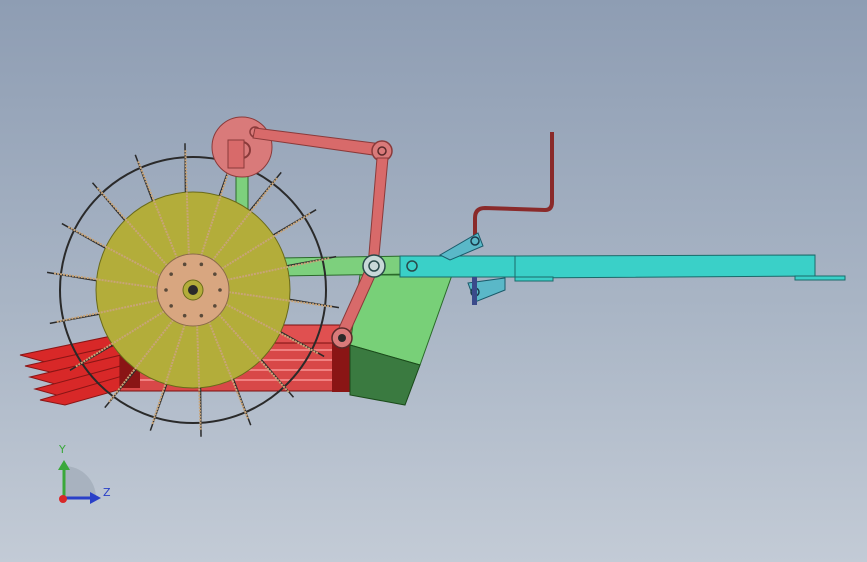  What do you see at coordinates (79, 482) in the screenshot?
I see `coordinate-triad` at bounding box center [79, 482].